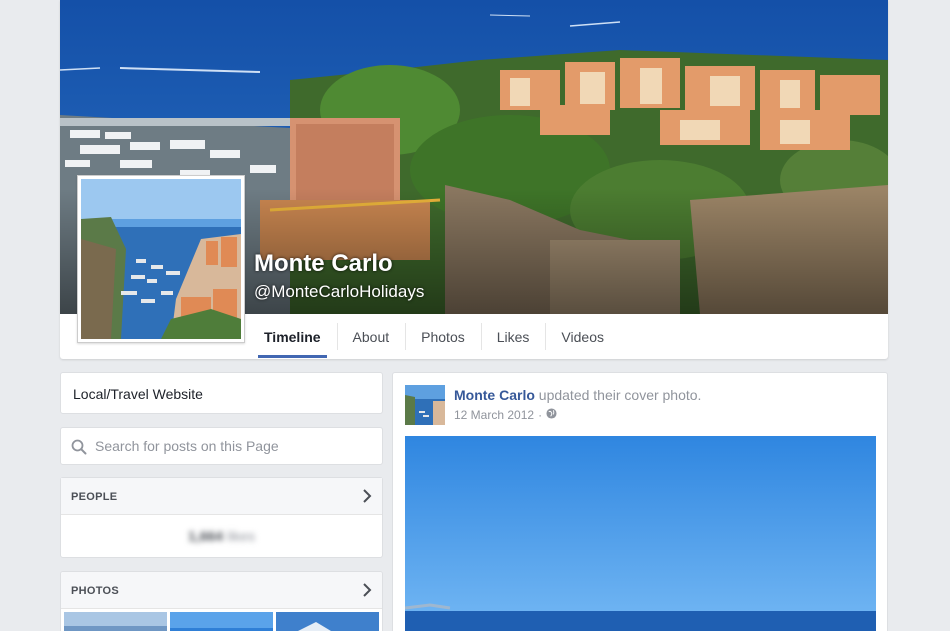  I want to click on photos-heading: PHOTOS, so click(95, 591).